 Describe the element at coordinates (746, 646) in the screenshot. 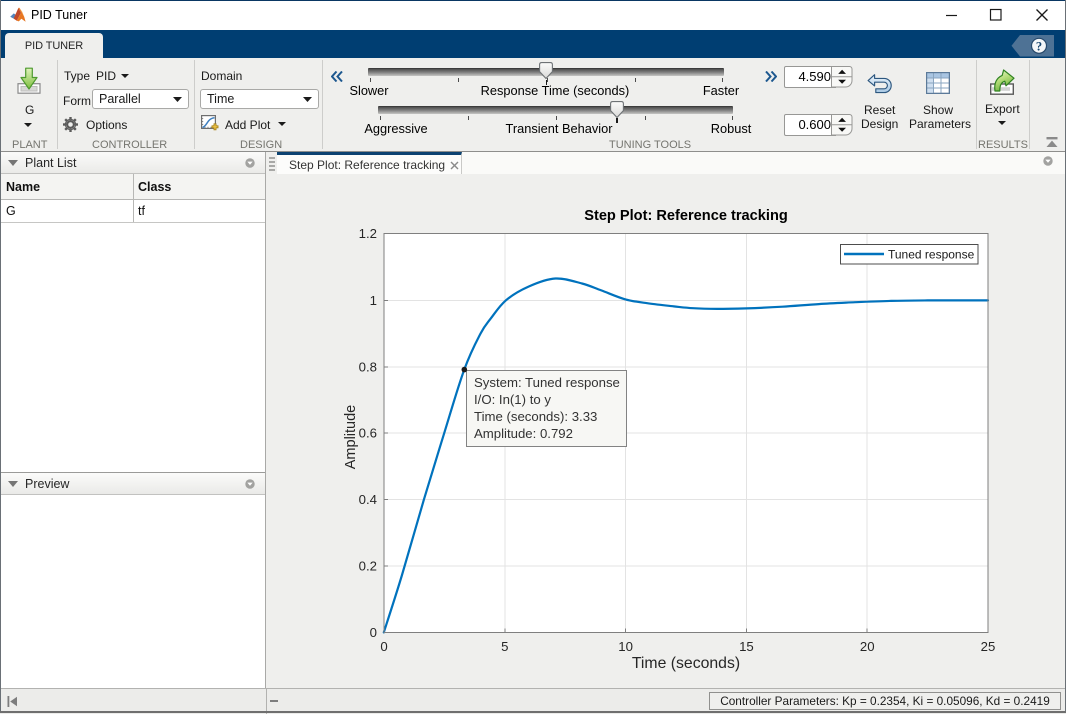

I see `svg-text: 15` at that location.